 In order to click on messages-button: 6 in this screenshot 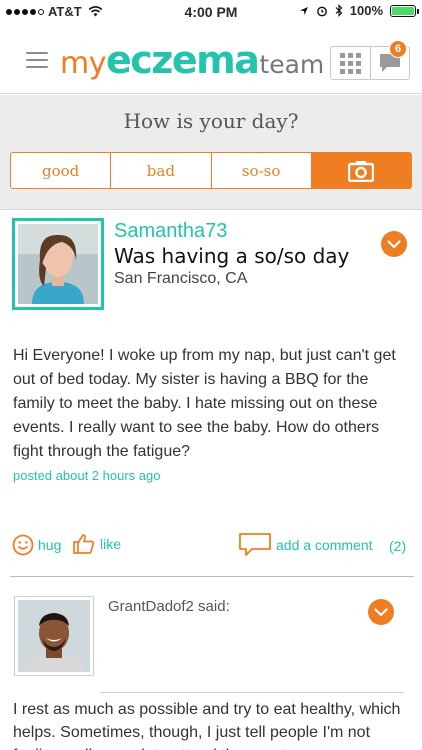, I will do `click(390, 59)`.